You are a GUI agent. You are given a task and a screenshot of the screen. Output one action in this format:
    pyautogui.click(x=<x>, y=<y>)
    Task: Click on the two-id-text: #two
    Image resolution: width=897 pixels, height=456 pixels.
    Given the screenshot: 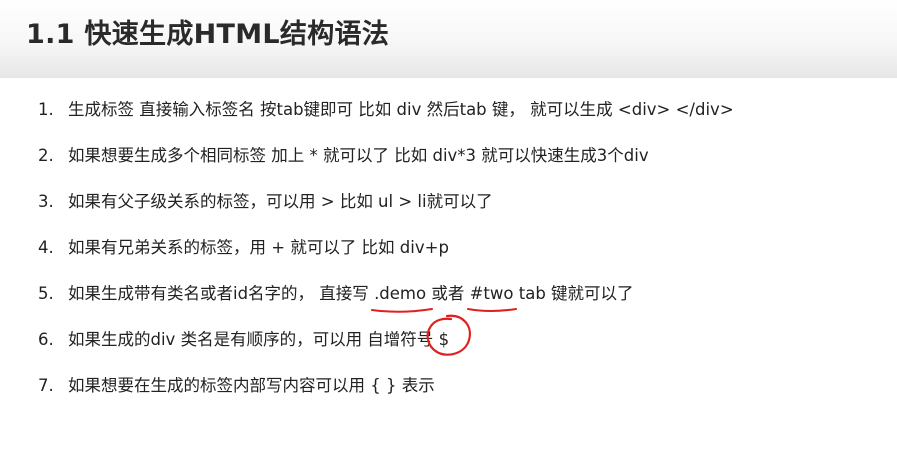 What is the action you would take?
    pyautogui.click(x=491, y=293)
    